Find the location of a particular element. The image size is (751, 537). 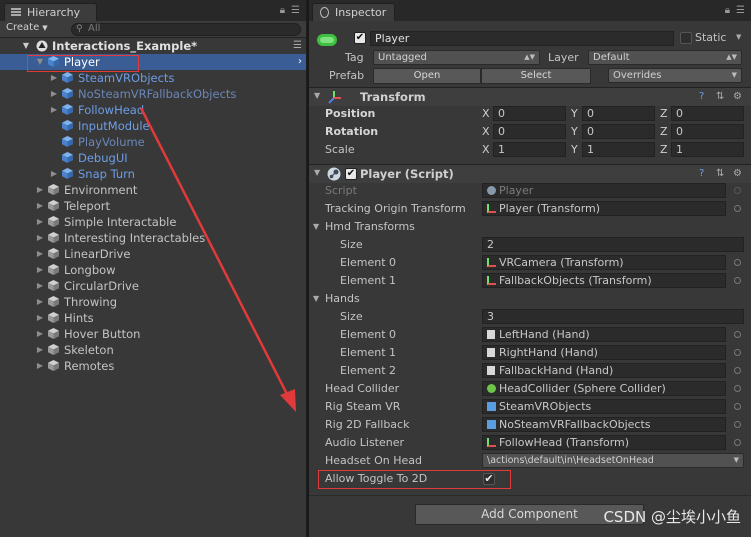

script-enabled-checkbox: ✔ is located at coordinates (351, 174).